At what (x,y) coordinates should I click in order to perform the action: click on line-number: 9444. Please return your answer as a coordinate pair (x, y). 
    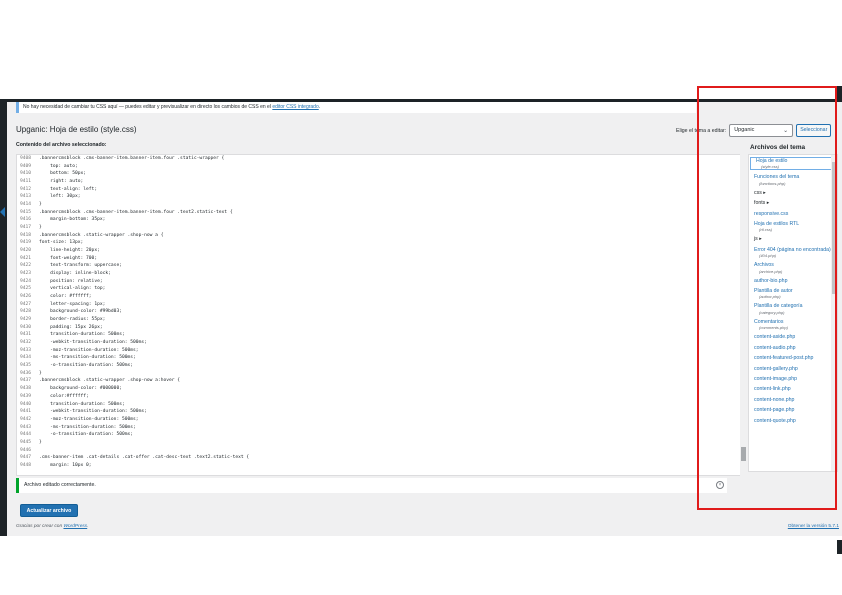
    Looking at the image, I should click on (26, 435).